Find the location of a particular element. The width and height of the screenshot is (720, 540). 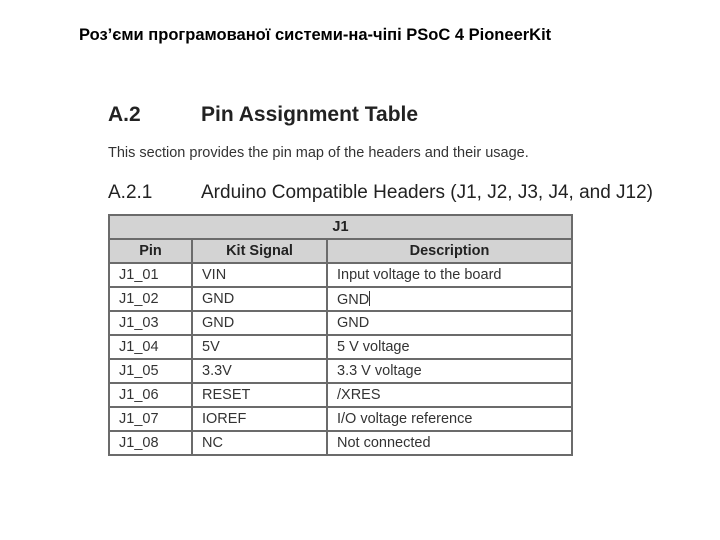

cell-description: /XRES is located at coordinates (449, 395).